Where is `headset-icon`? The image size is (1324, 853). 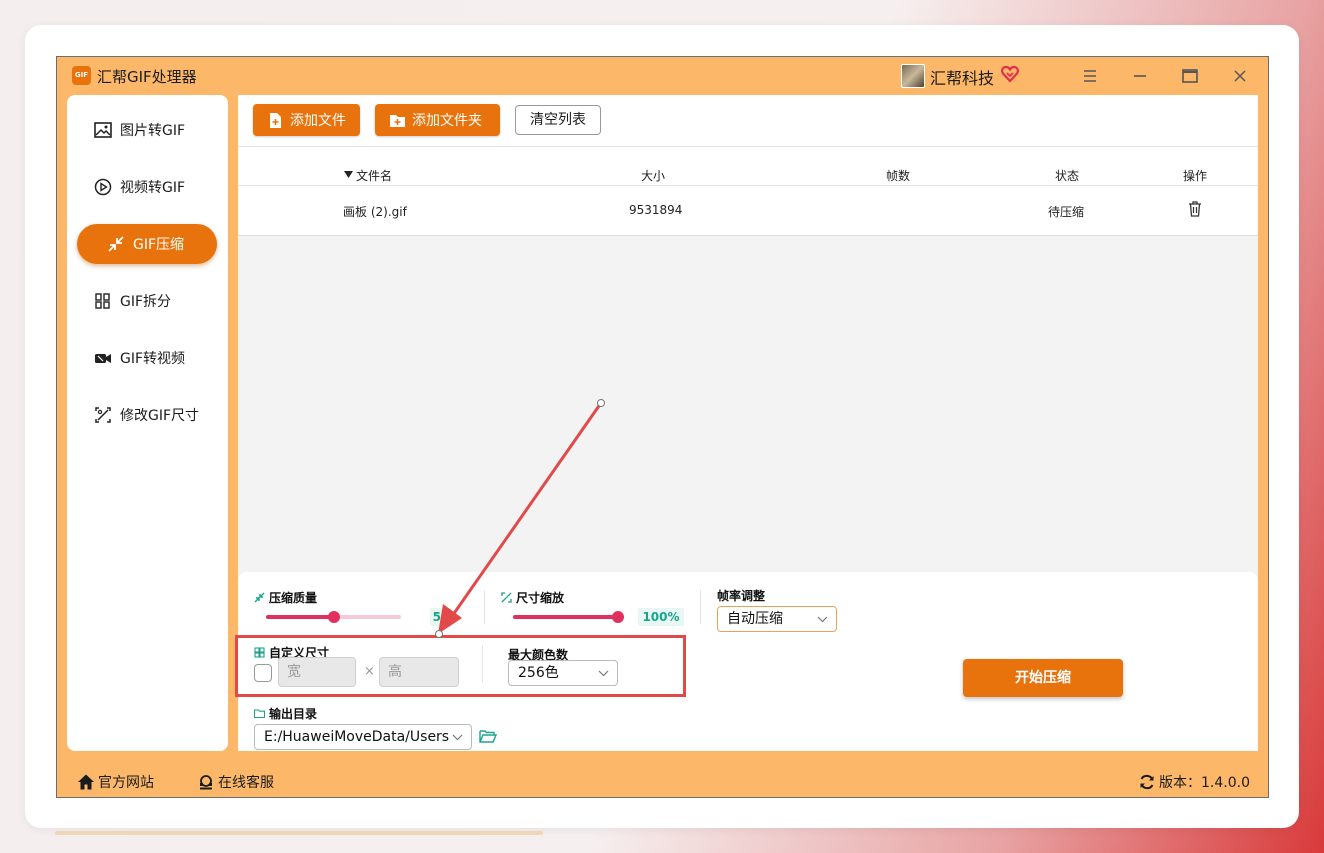 headset-icon is located at coordinates (206, 782).